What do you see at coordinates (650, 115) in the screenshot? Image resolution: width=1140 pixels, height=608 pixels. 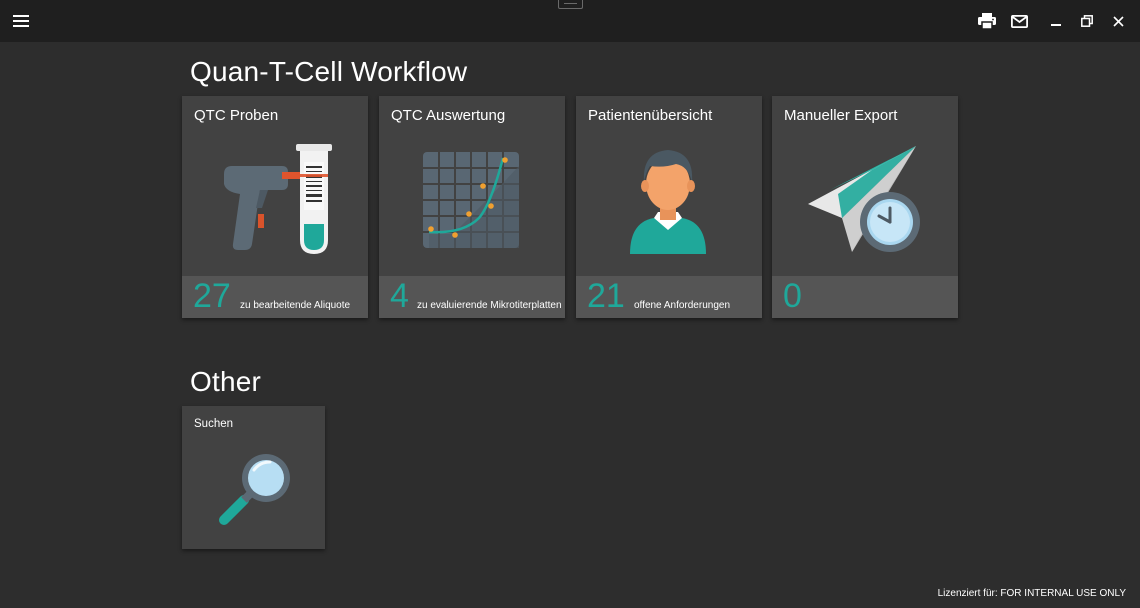 I see `tile-title: Patientenübersicht` at bounding box center [650, 115].